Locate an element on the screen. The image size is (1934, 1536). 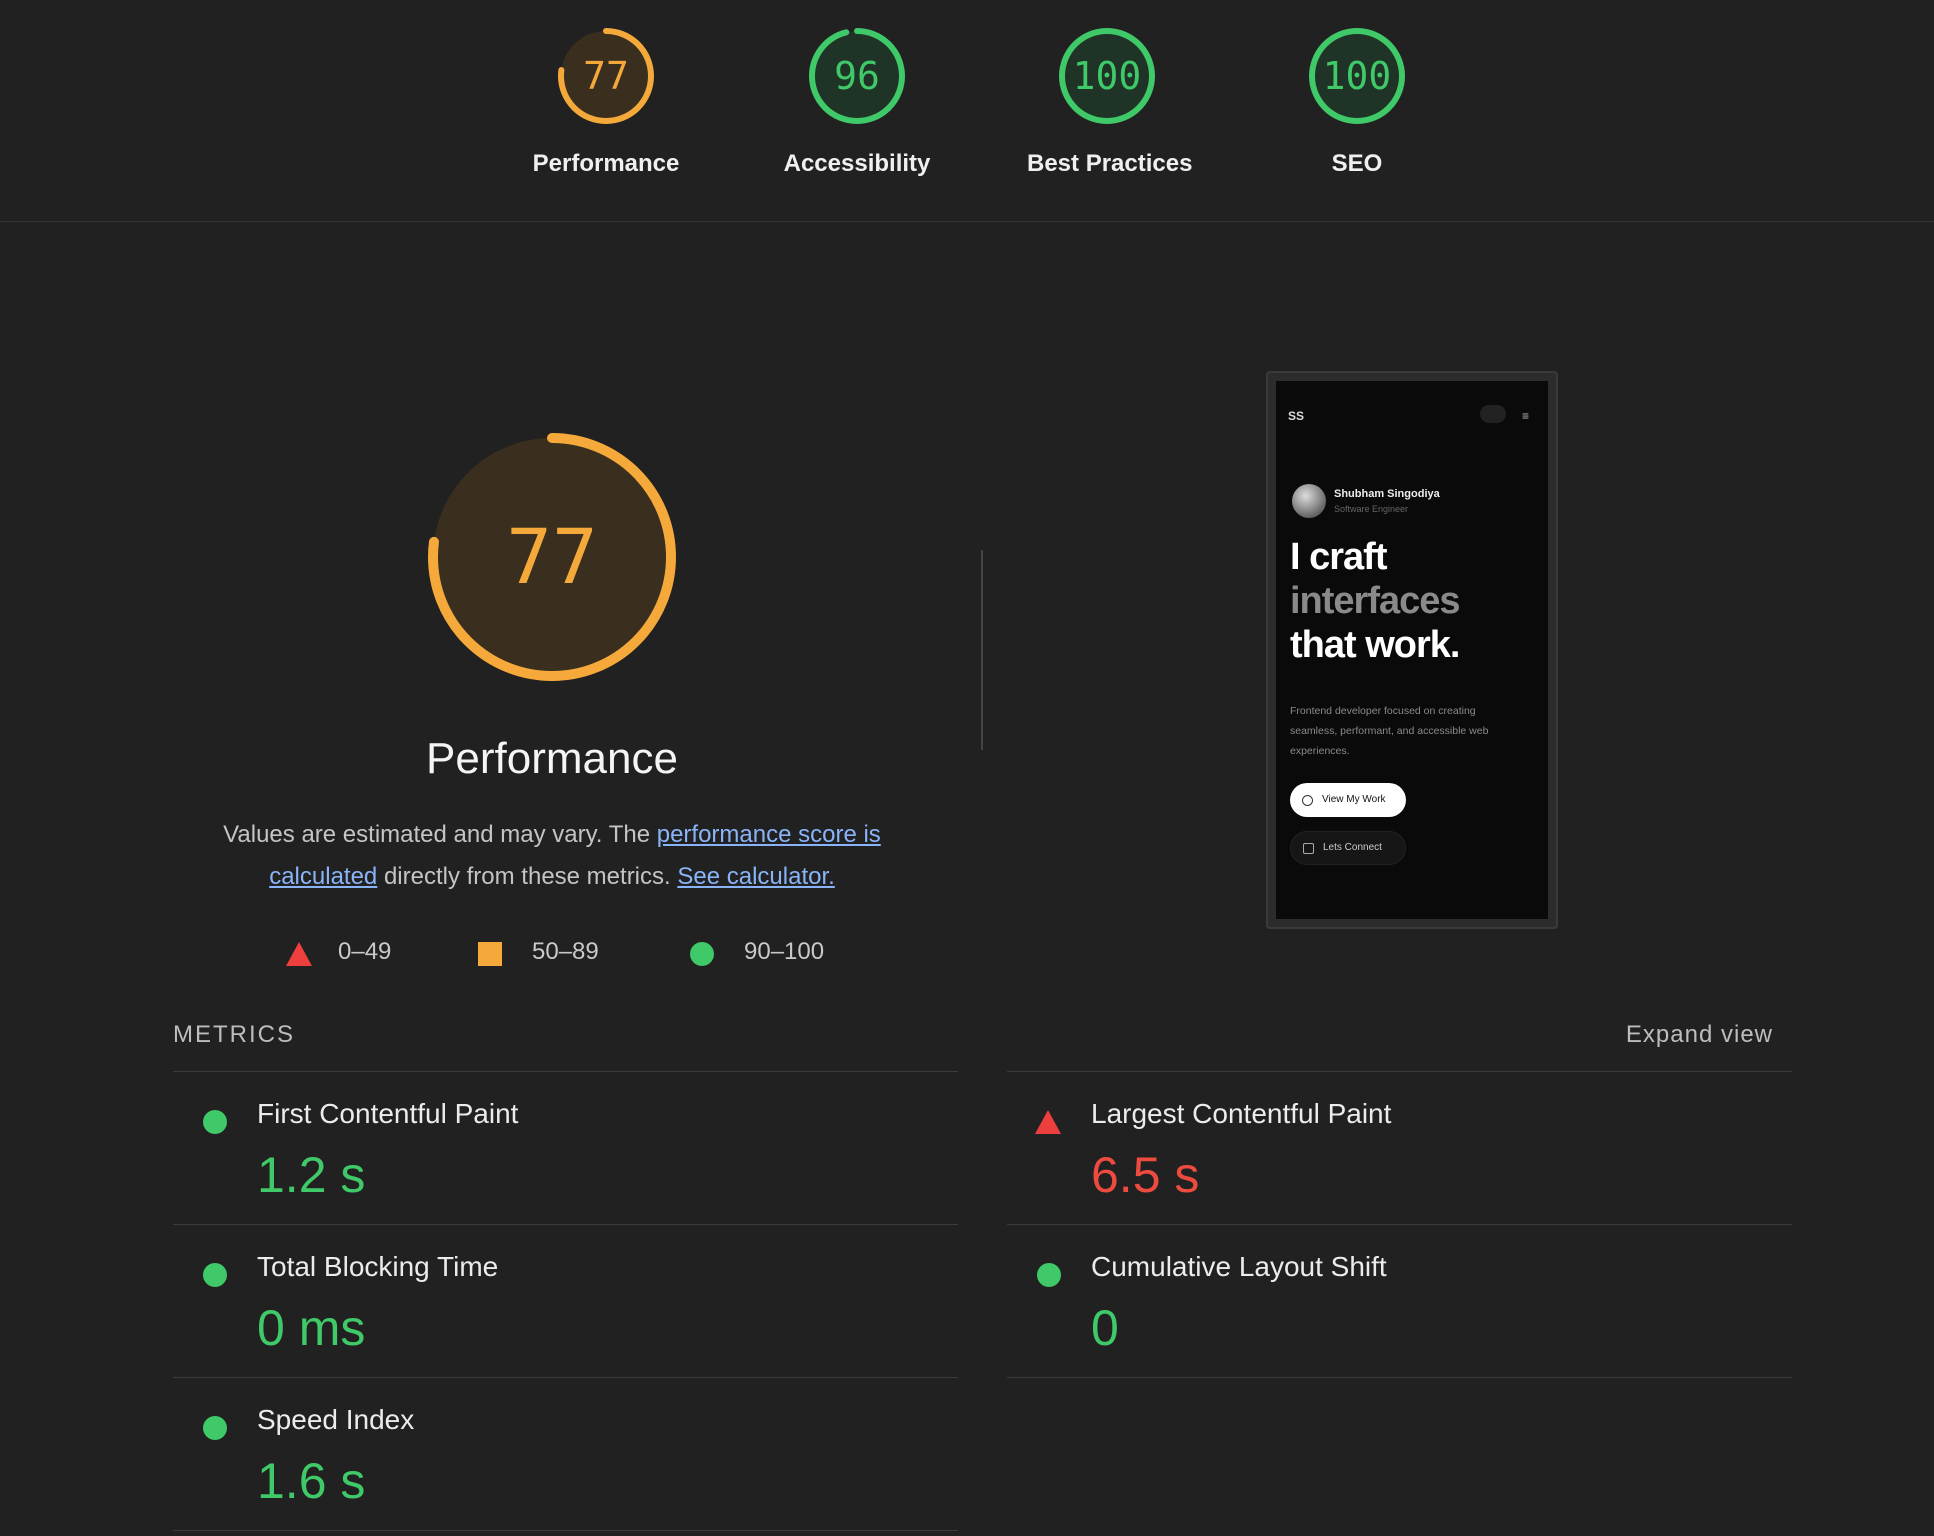
performance-score: 77 is located at coordinates (552, 556).